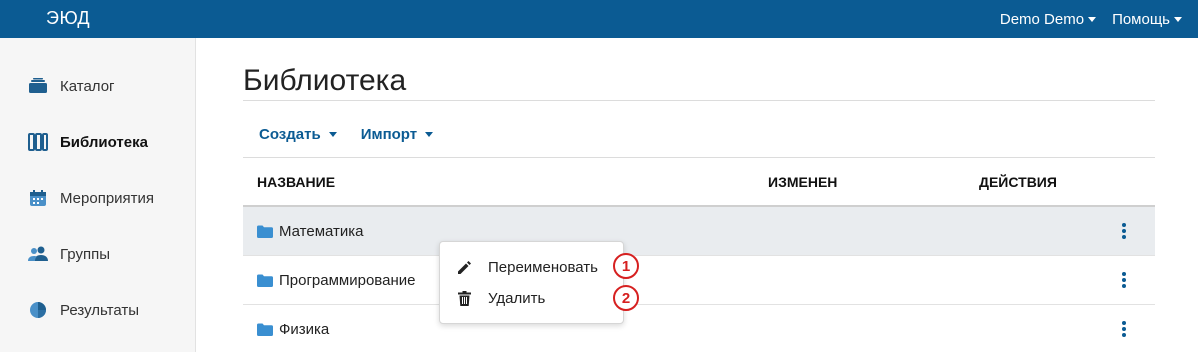 Image resolution: width=1198 pixels, height=352 pixels. What do you see at coordinates (107, 198) in the screenshot?
I see `sidebar-item-label: Мероприятия` at bounding box center [107, 198].